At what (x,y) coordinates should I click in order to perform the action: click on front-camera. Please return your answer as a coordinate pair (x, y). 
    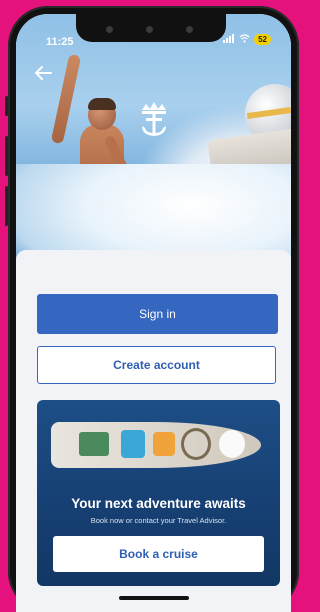
    Looking at the image, I should click on (109, 29).